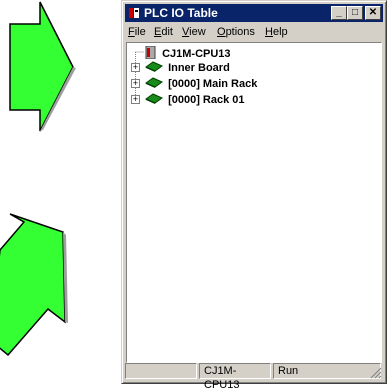  What do you see at coordinates (167, 32) in the screenshot?
I see `menu-label: dit` at bounding box center [167, 32].